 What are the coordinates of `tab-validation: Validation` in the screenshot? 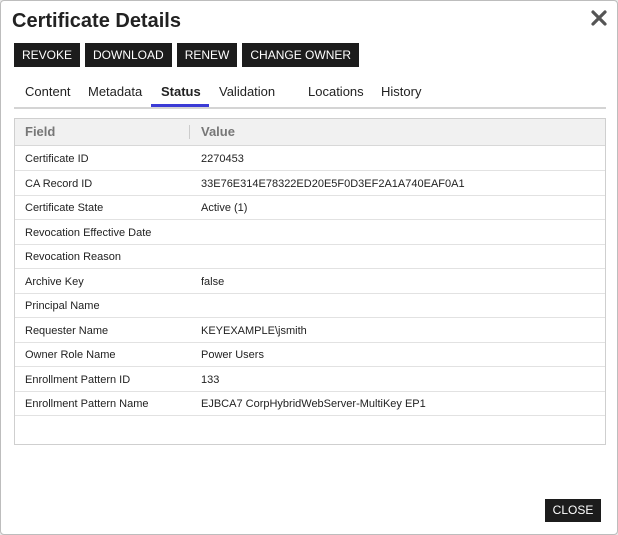 It's located at (247, 91).